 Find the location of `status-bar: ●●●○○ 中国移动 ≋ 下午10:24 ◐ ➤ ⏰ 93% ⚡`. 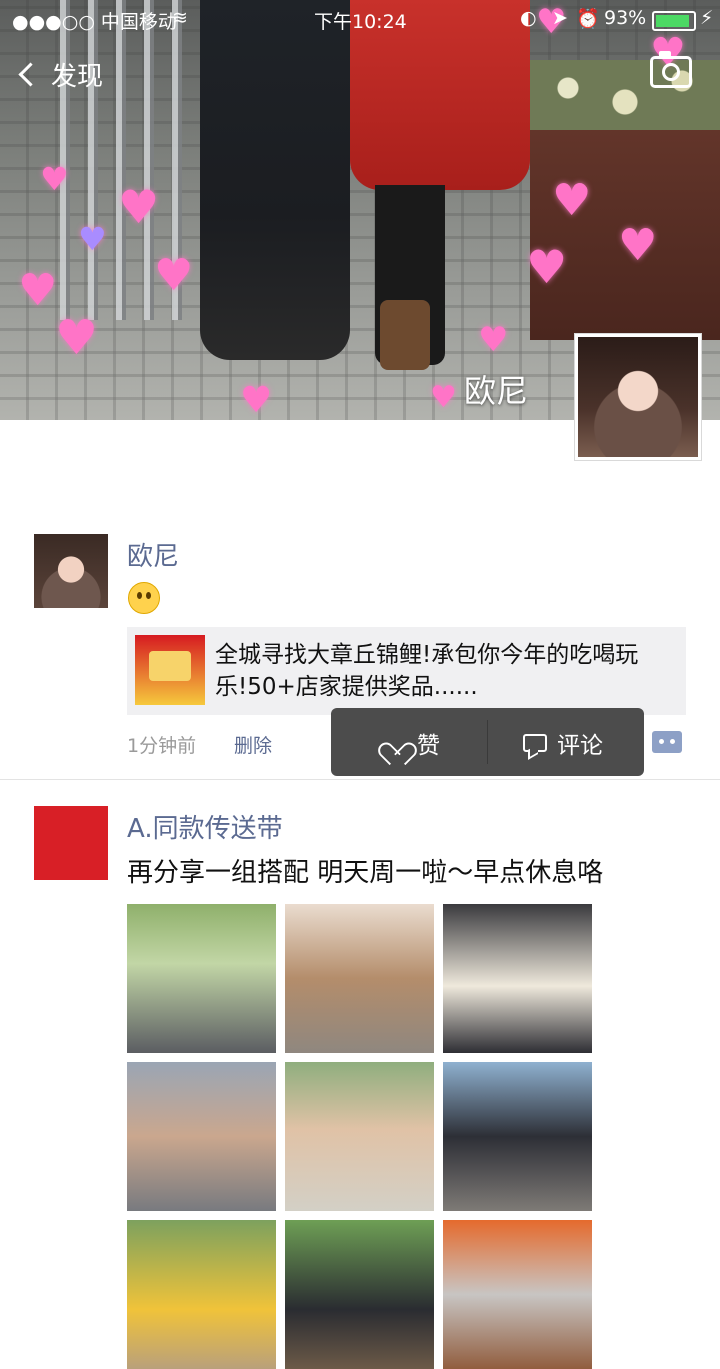

status-bar: ●●●○○ 中国移动 ≋ 下午10:24 ◐ ➤ ⏰ 93% ⚡ is located at coordinates (360, 19).